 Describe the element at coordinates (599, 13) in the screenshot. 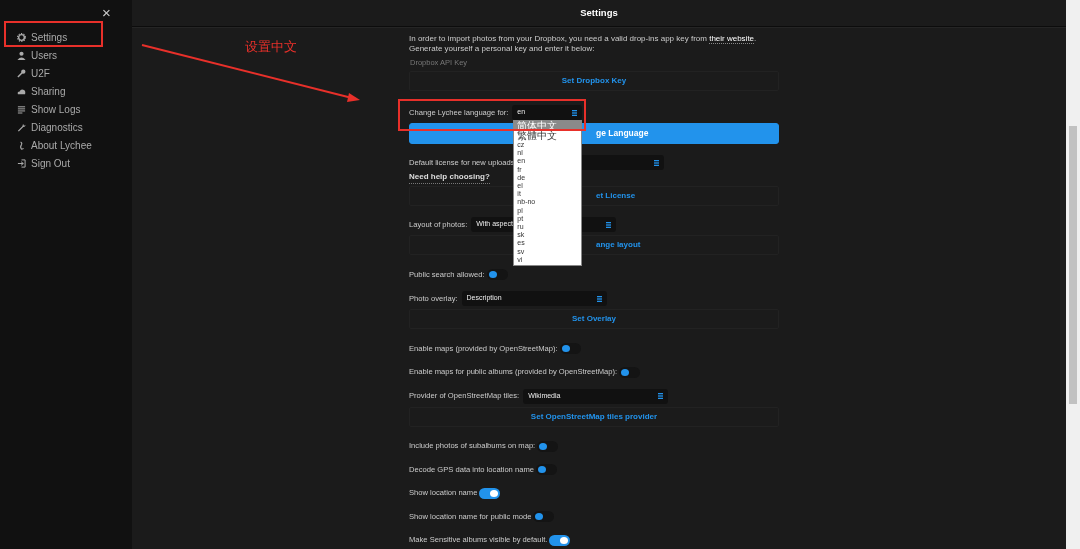

I see `page-title: Settings` at that location.